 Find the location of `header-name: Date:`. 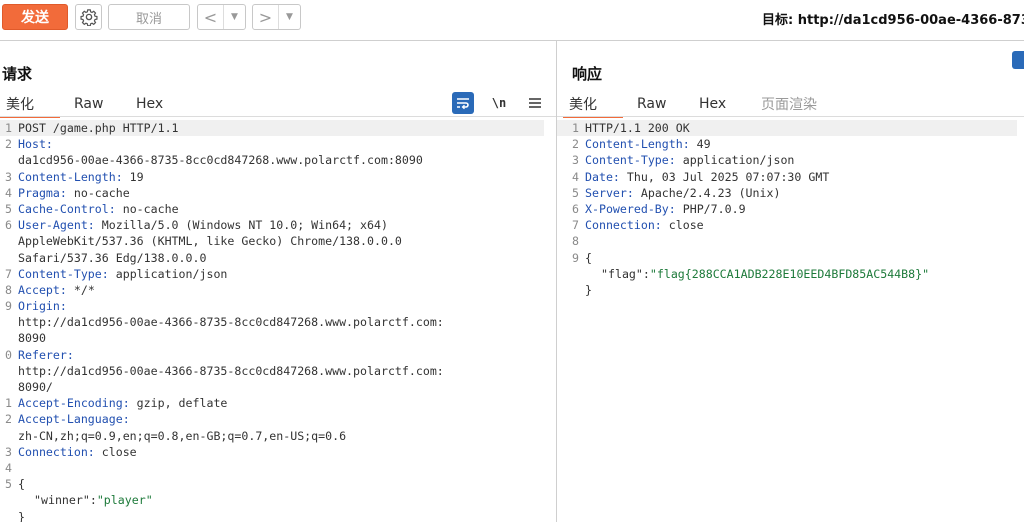

header-name: Date: is located at coordinates (602, 176).